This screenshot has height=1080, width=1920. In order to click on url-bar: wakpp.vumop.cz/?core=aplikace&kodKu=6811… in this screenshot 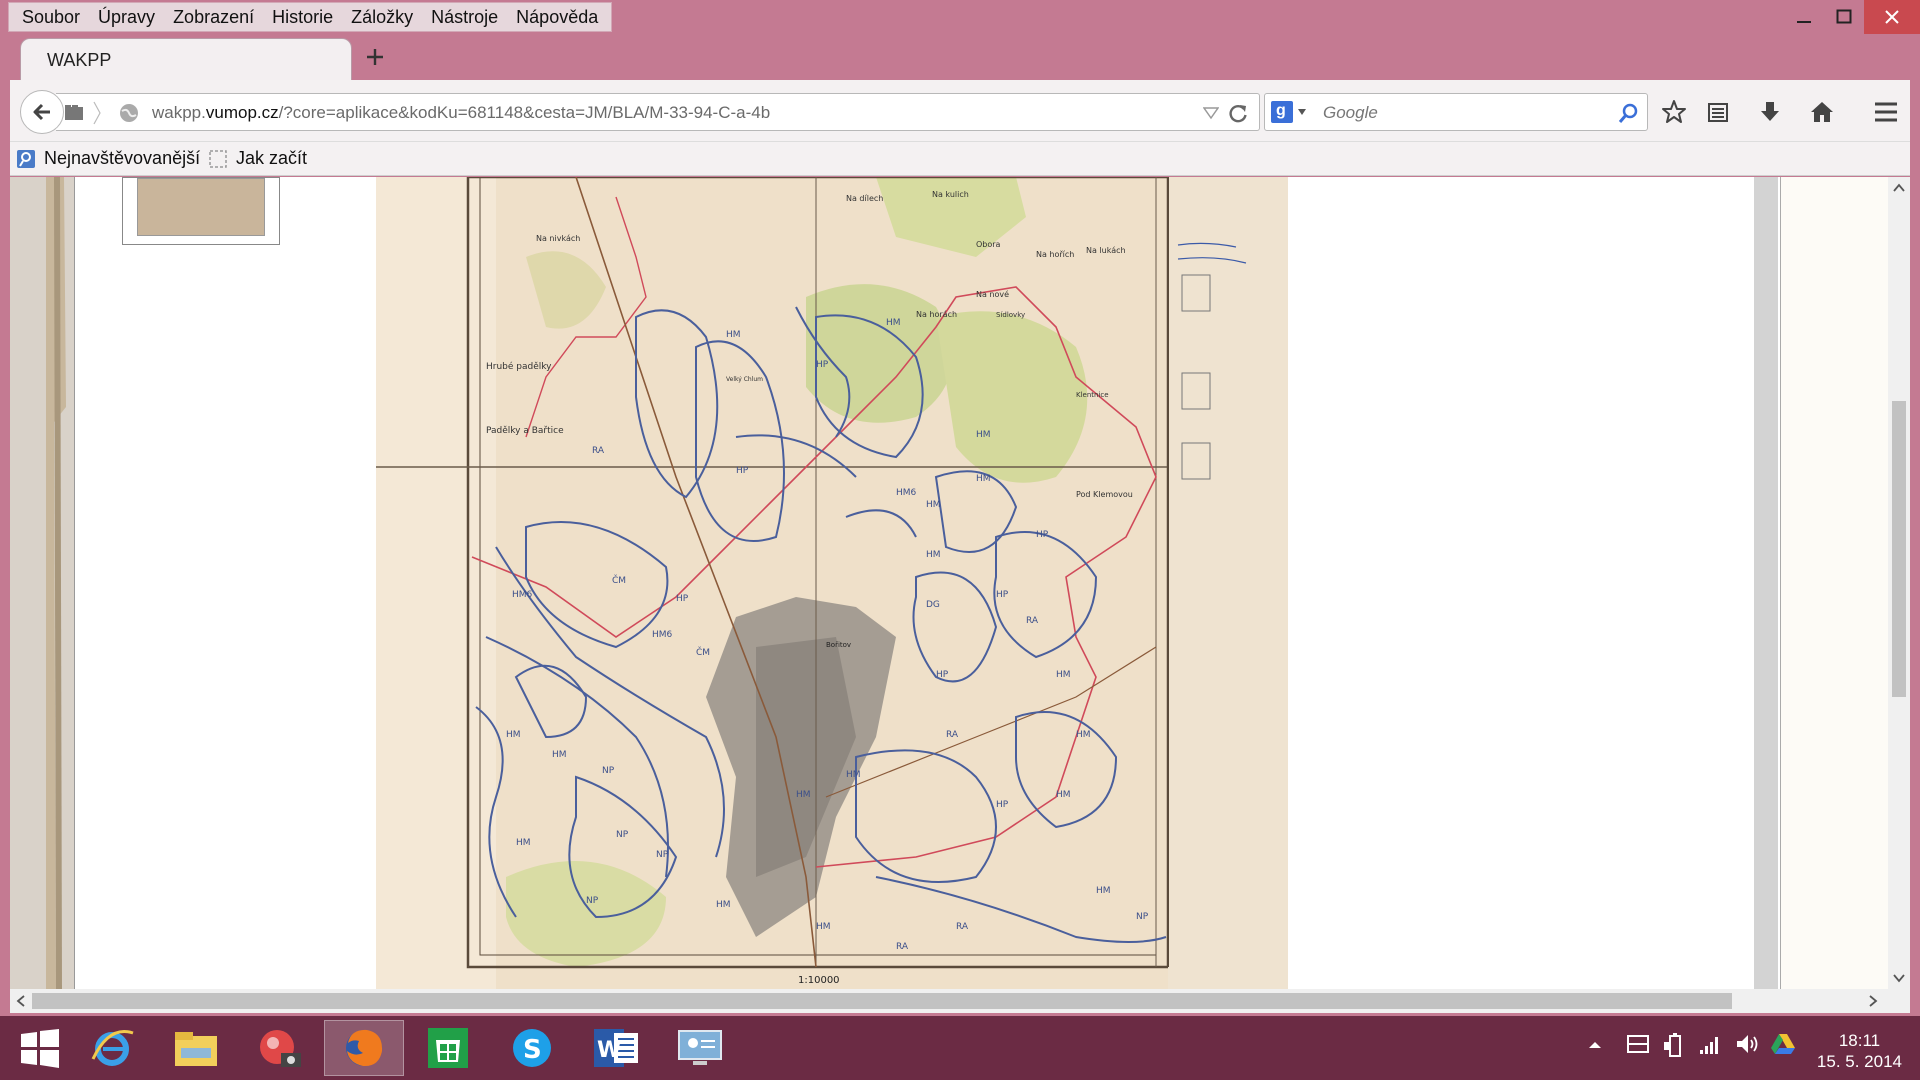, I will do `click(658, 112)`.